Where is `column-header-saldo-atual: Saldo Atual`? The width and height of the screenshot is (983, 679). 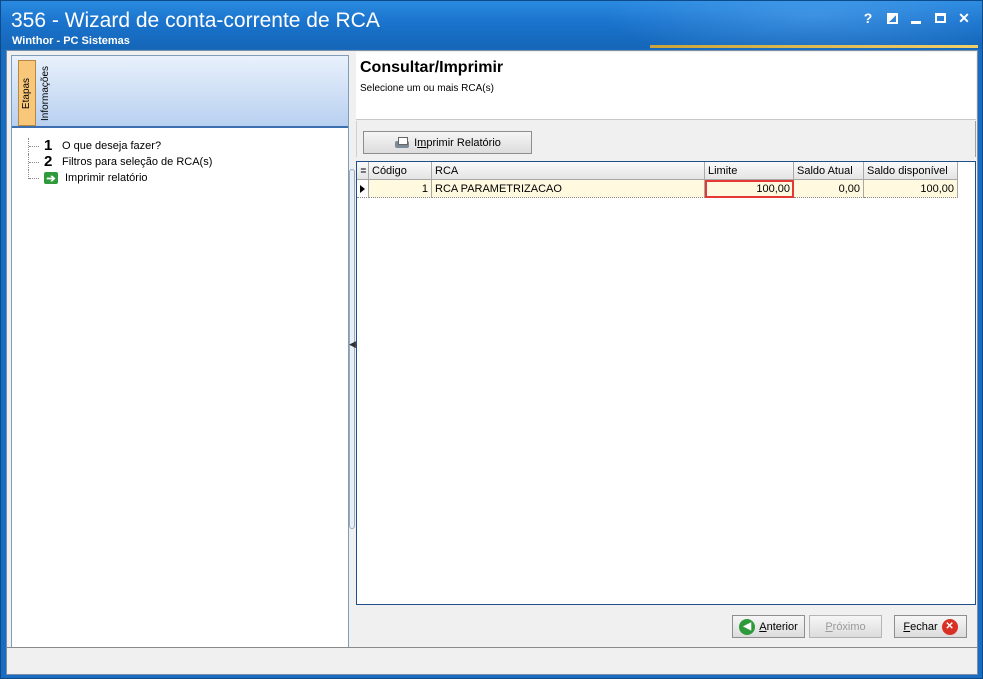
column-header-saldo-atual: Saldo Atual is located at coordinates (829, 171).